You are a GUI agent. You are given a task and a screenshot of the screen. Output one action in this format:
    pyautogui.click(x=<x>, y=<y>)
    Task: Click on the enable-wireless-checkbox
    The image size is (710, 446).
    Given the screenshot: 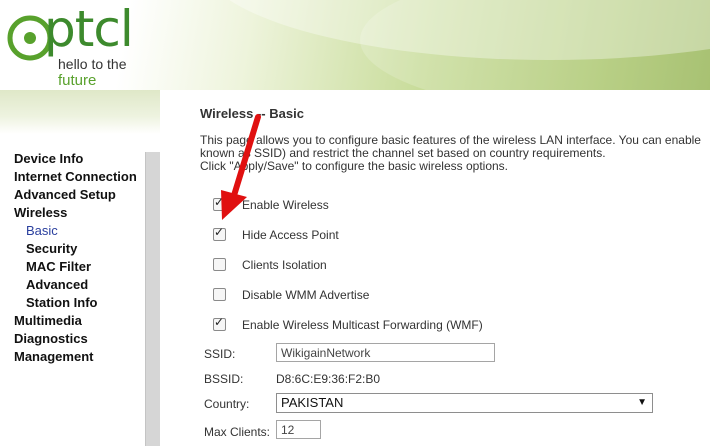 What is the action you would take?
    pyautogui.click(x=219, y=203)
    